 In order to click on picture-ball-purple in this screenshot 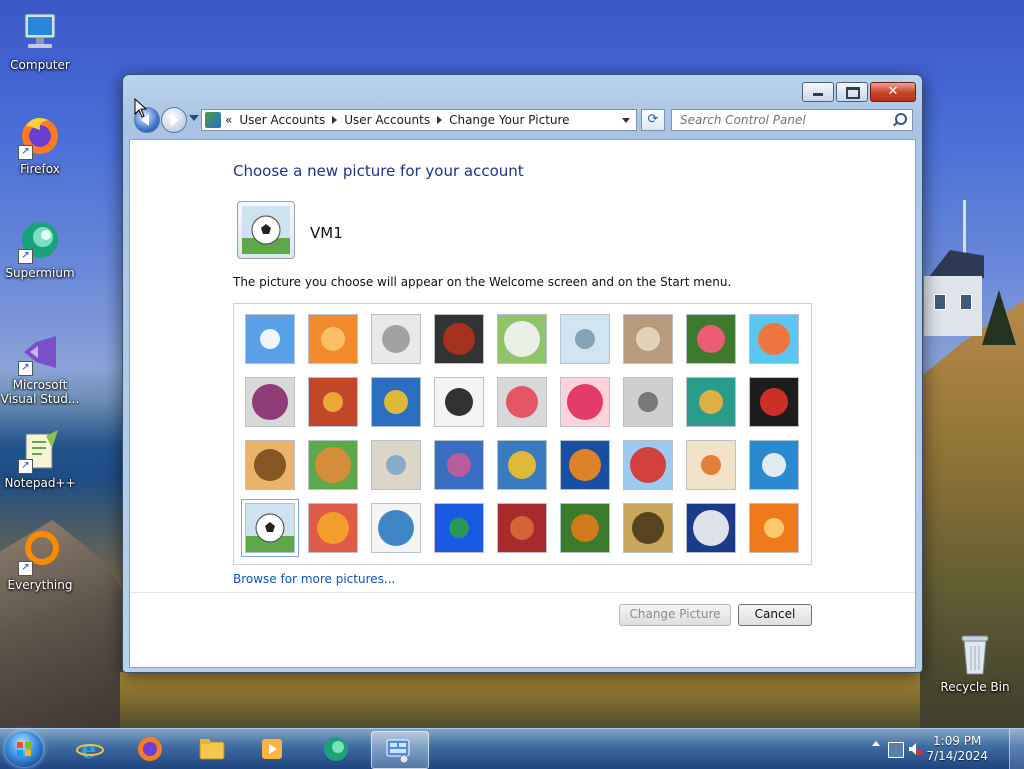, I will do `click(270, 402)`.